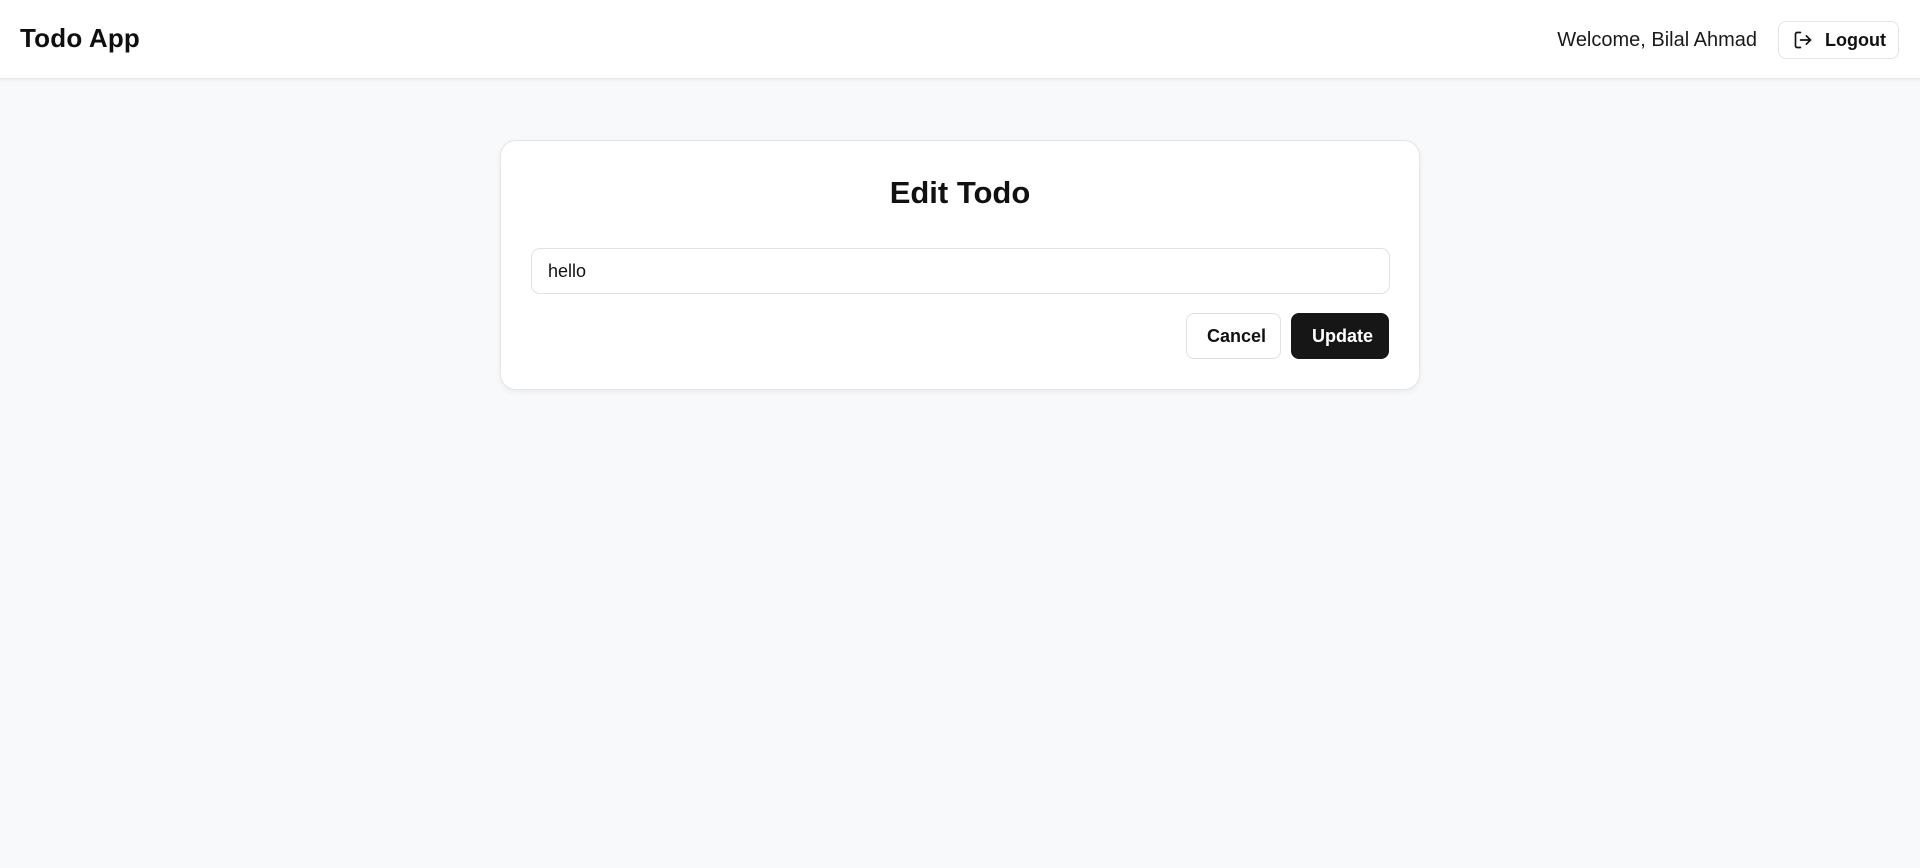  What do you see at coordinates (1803, 40) in the screenshot?
I see `logout-icon` at bounding box center [1803, 40].